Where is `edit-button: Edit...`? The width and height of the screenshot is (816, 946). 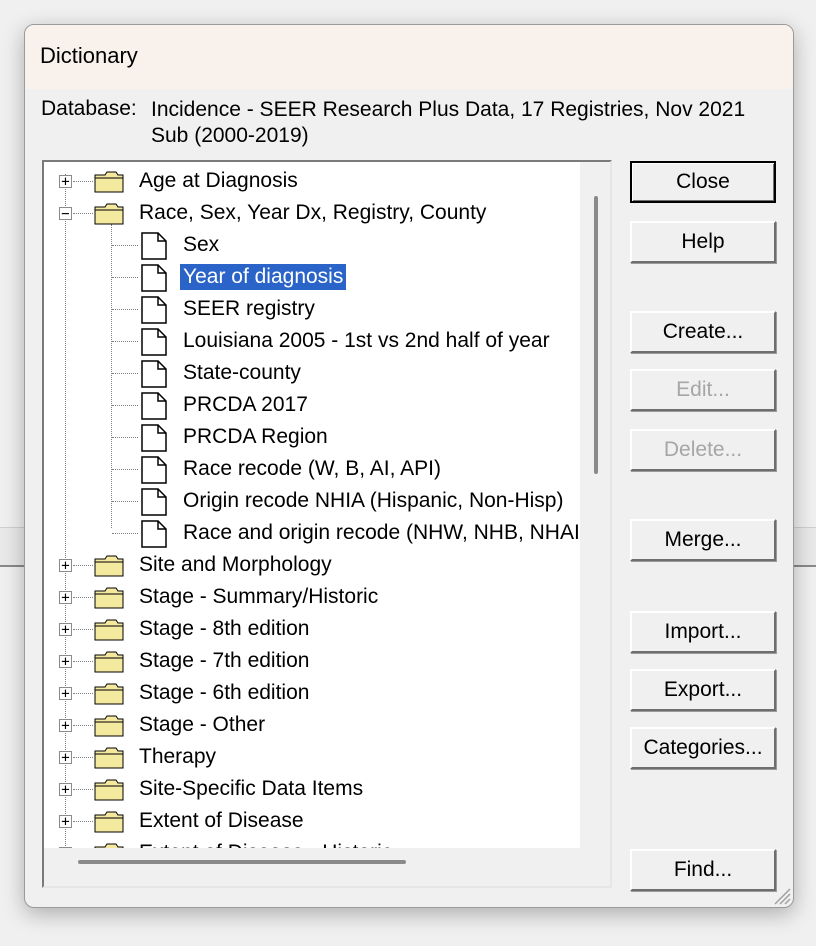
edit-button: Edit... is located at coordinates (703, 390).